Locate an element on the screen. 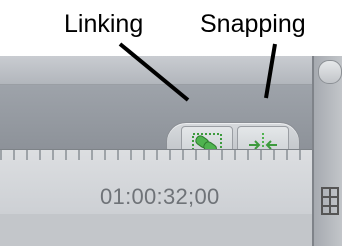  snapping-pointer-line is located at coordinates (270, 71).